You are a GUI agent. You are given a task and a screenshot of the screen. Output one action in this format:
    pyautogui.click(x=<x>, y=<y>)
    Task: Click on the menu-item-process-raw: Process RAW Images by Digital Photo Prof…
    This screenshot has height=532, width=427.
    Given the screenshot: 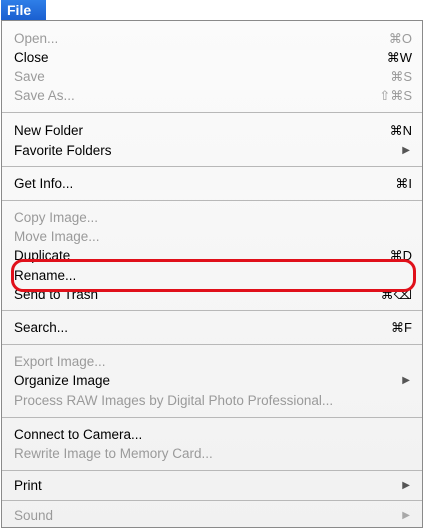 What is the action you would take?
    pyautogui.click(x=213, y=400)
    